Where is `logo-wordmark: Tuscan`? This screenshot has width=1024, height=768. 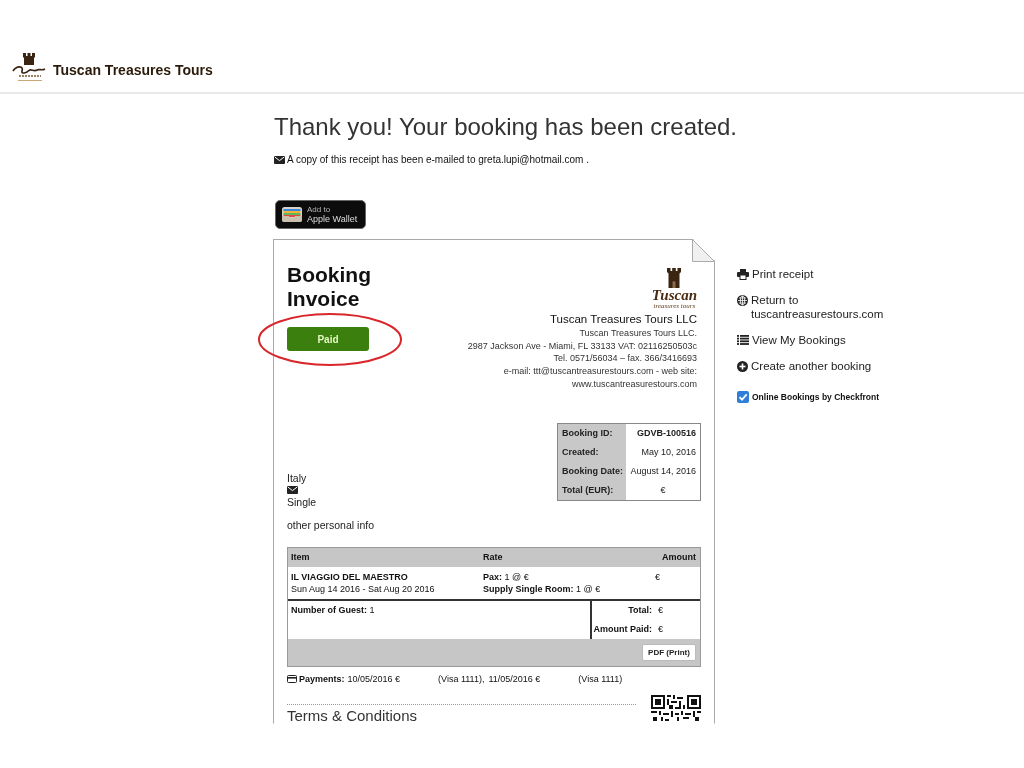
logo-wordmark: Tuscan is located at coordinates (674, 295).